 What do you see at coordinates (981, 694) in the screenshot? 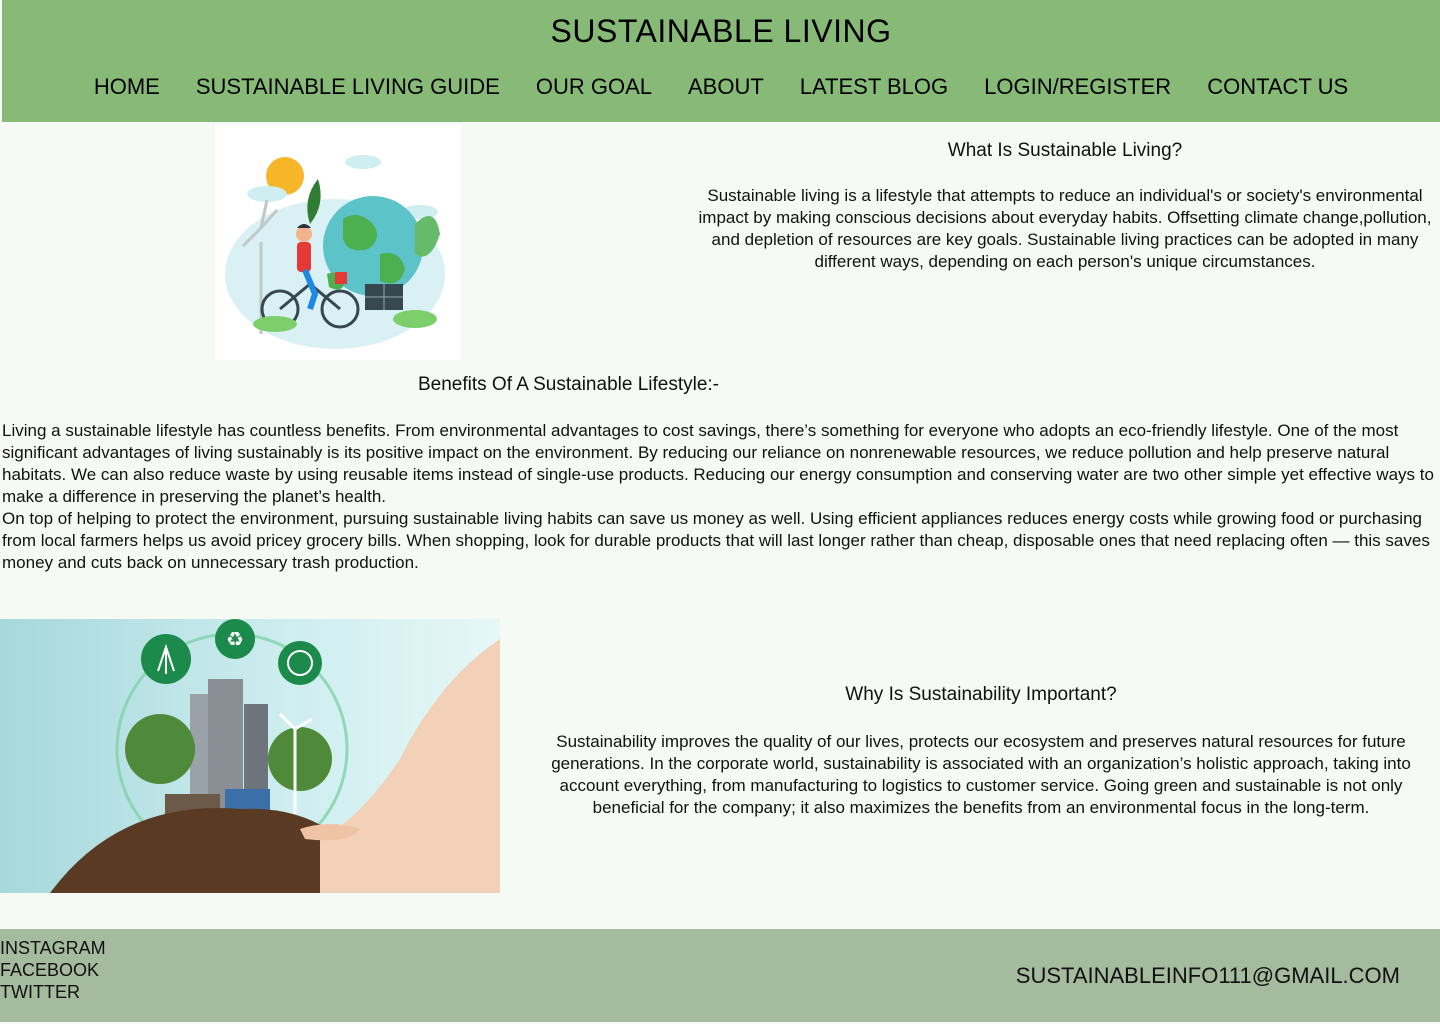
I see `section-heading: Why Is Sustainability Important?` at bounding box center [981, 694].